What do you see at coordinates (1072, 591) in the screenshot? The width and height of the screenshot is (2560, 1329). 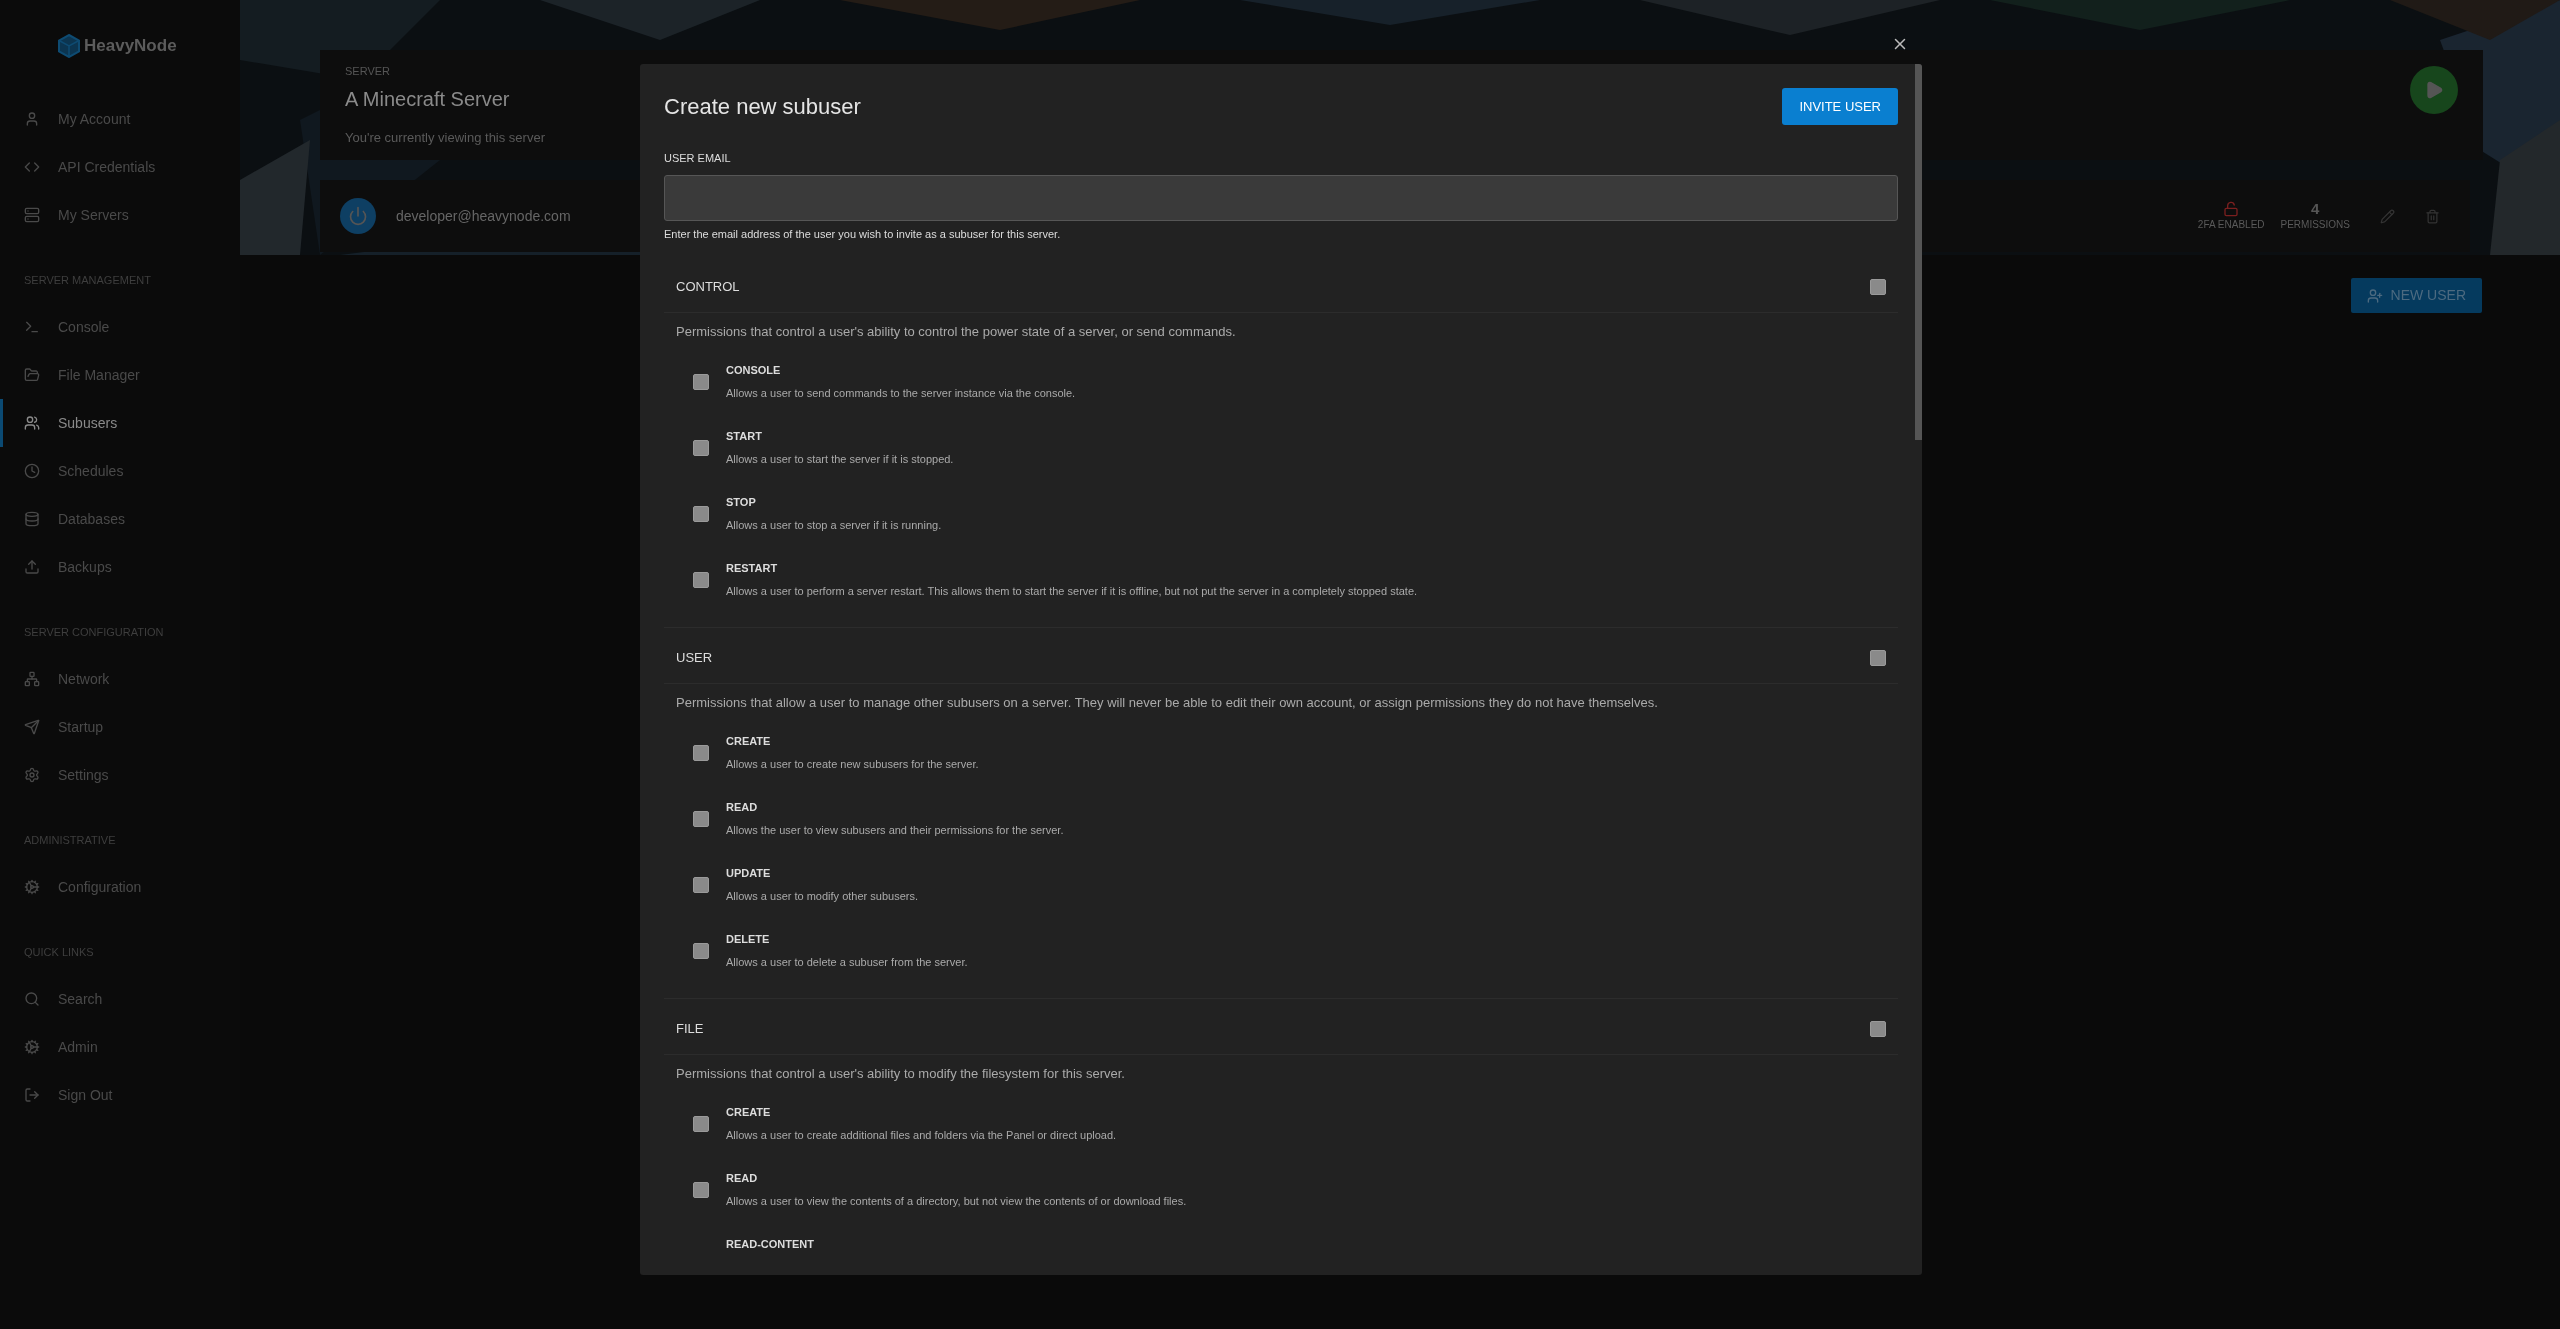 I see `permission-description: Allows a user to perform a server restart. This allows them to start the server if it is offline, but not put the server in a completely stopped state.` at bounding box center [1072, 591].